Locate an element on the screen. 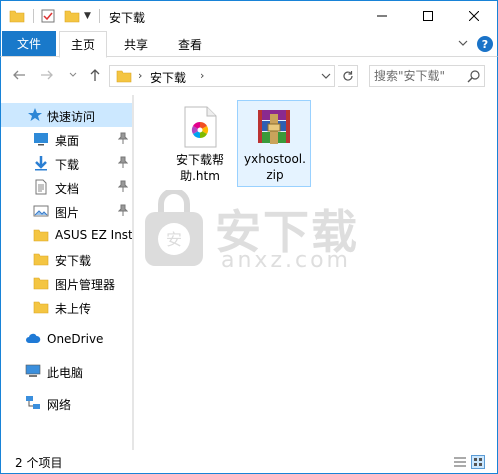 This screenshot has width=498, height=474. svg-text: 安 is located at coordinates (174, 239).